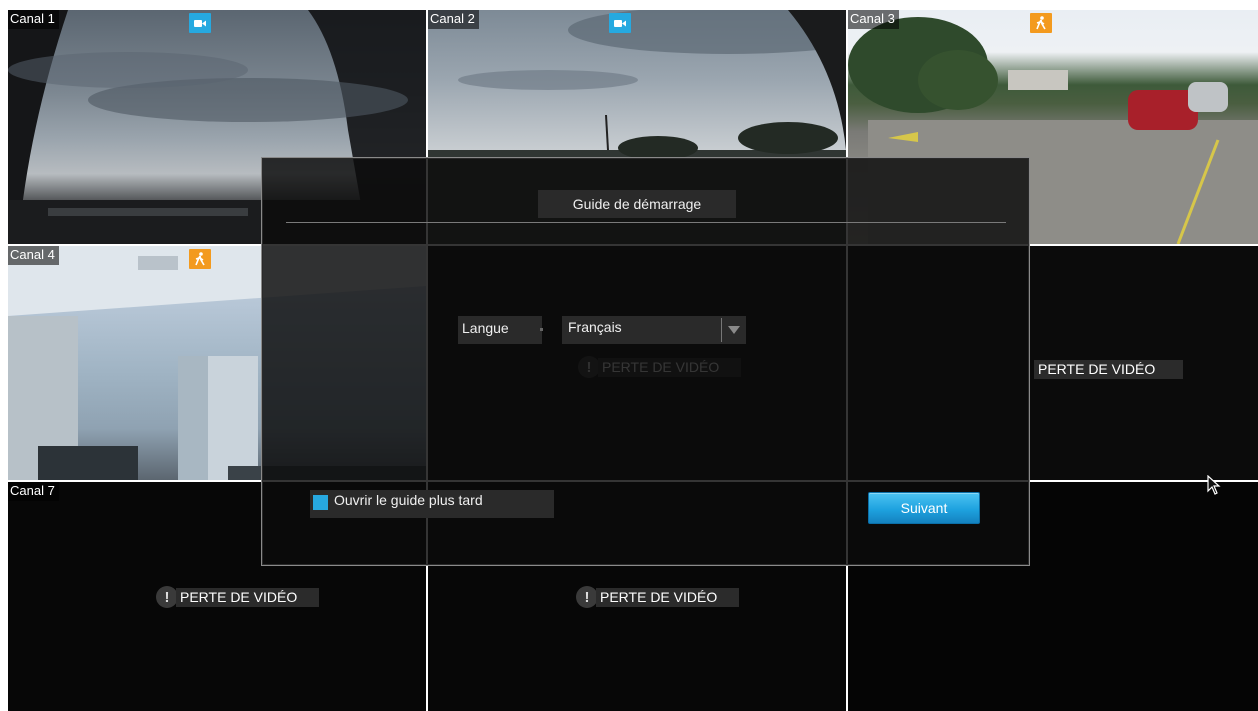 This screenshot has width=1258, height=711. I want to click on channel-label: Canal 2, so click(453, 19).